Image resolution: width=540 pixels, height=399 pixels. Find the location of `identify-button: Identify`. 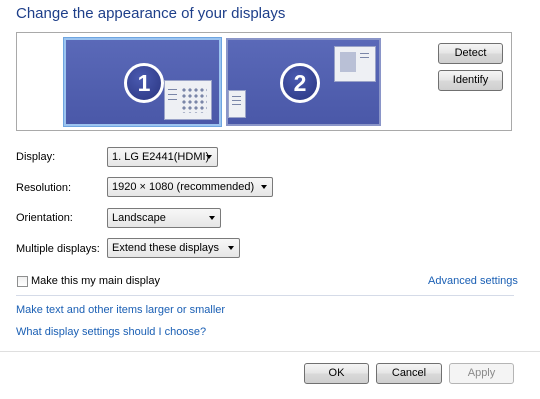

identify-button: Identify is located at coordinates (470, 80).